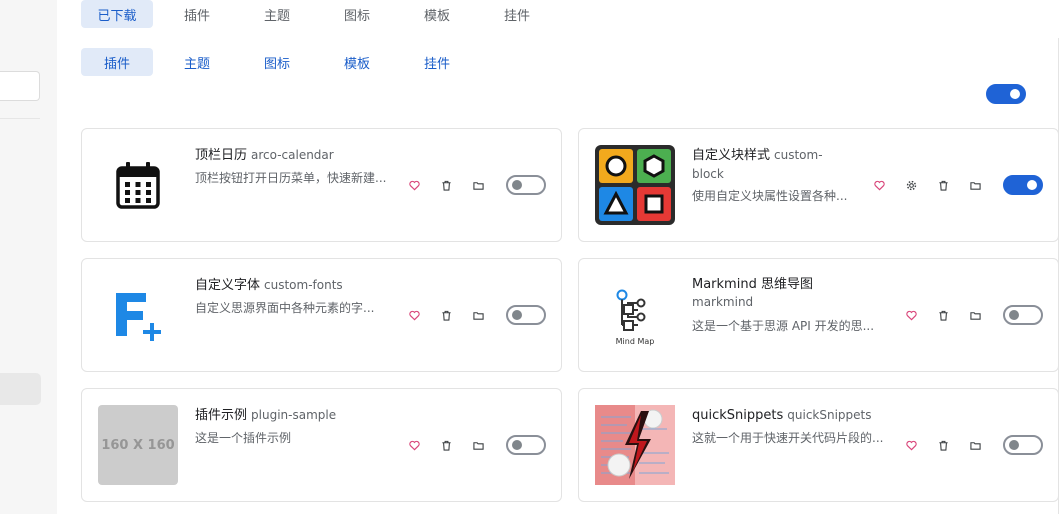 The height and width of the screenshot is (514, 1064). I want to click on placeholder-caption: 160 X 160, so click(138, 445).